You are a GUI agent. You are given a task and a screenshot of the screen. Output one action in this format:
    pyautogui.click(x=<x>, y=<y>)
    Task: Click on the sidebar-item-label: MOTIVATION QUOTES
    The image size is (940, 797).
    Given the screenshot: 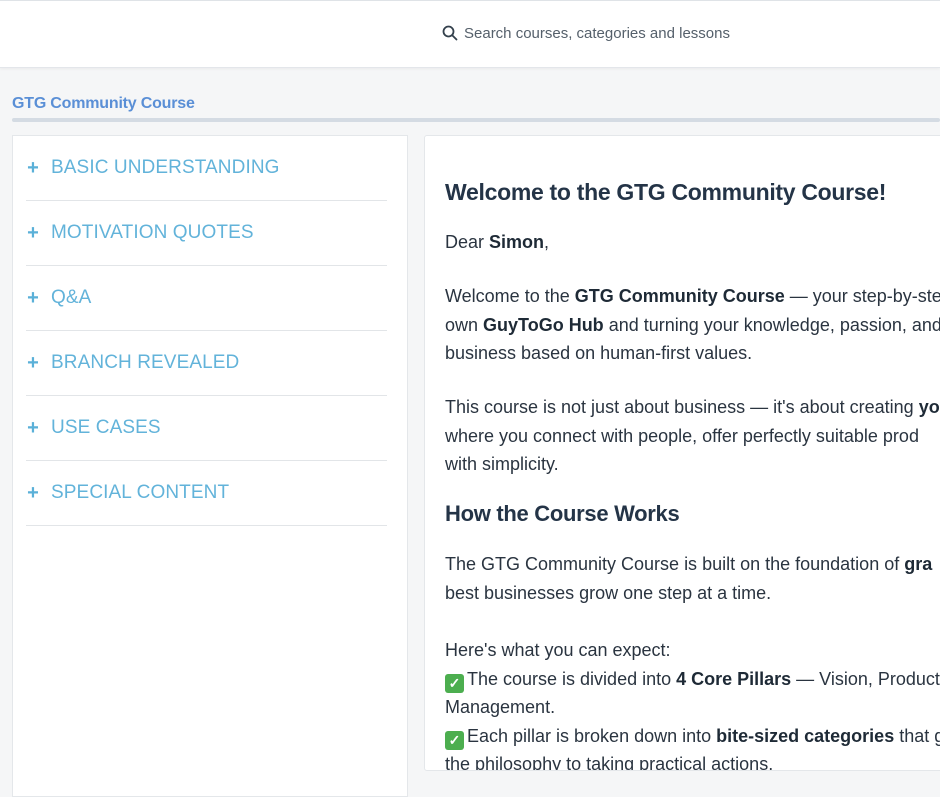 What is the action you would take?
    pyautogui.click(x=152, y=232)
    